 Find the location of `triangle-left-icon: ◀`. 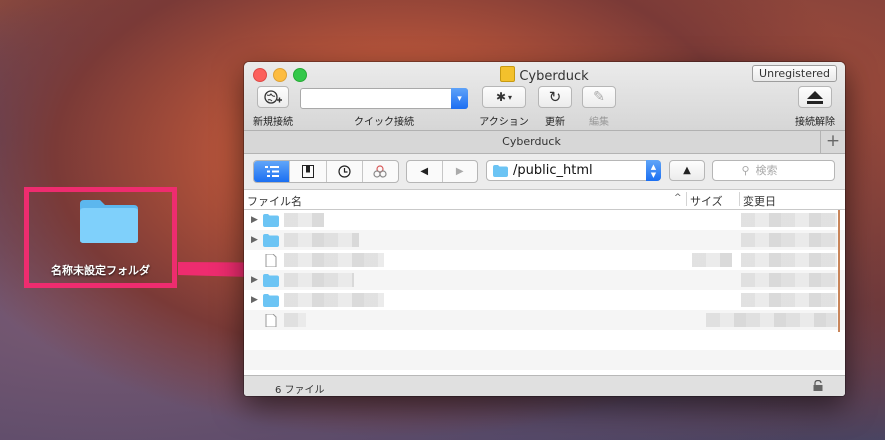

triangle-left-icon: ◀ is located at coordinates (424, 171).